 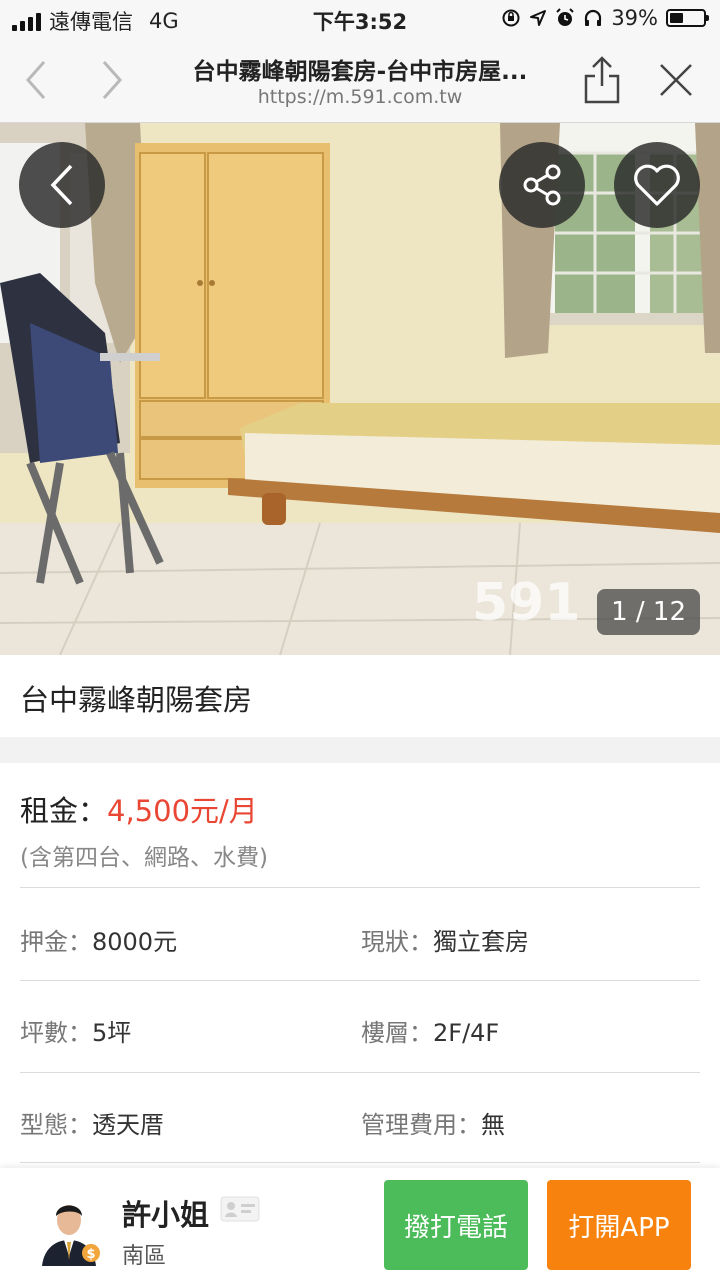 I want to click on browser-toolbar: 台中霧峰朝陽套房-台中市房屋... https://m.591.com.tw, so click(x=360, y=81).